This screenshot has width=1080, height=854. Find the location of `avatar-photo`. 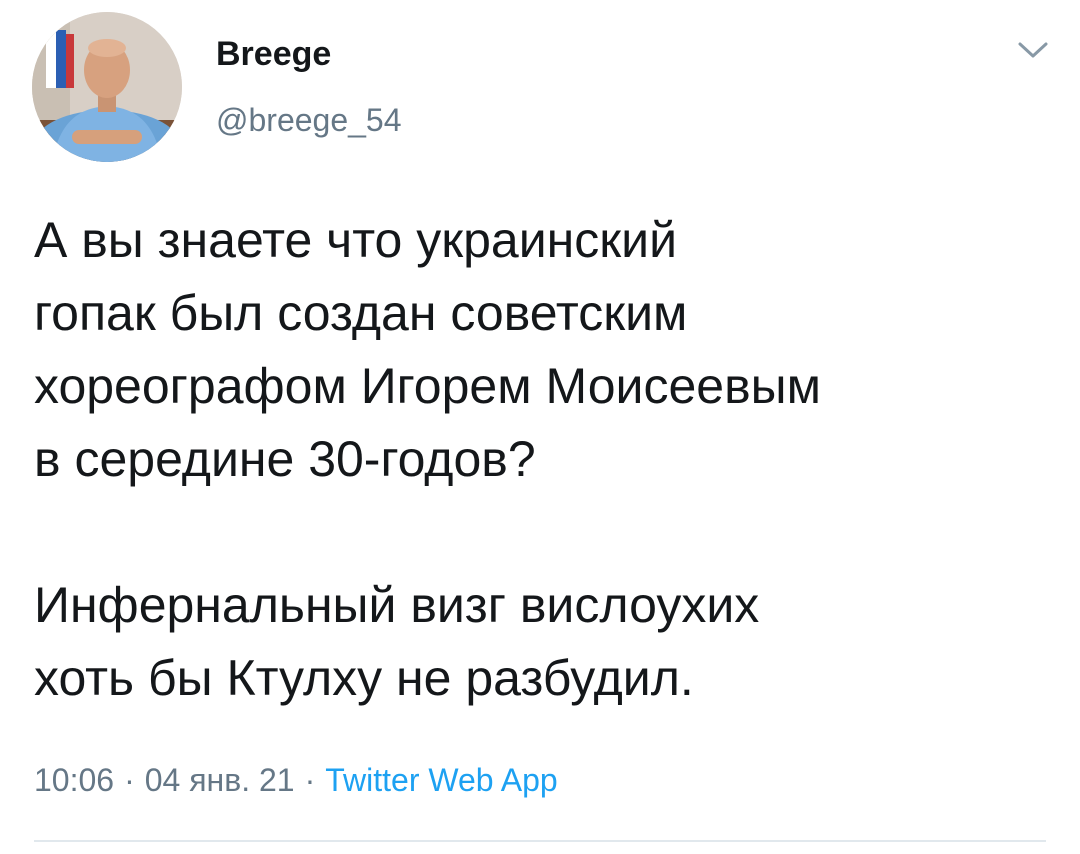

avatar-photo is located at coordinates (107, 87).